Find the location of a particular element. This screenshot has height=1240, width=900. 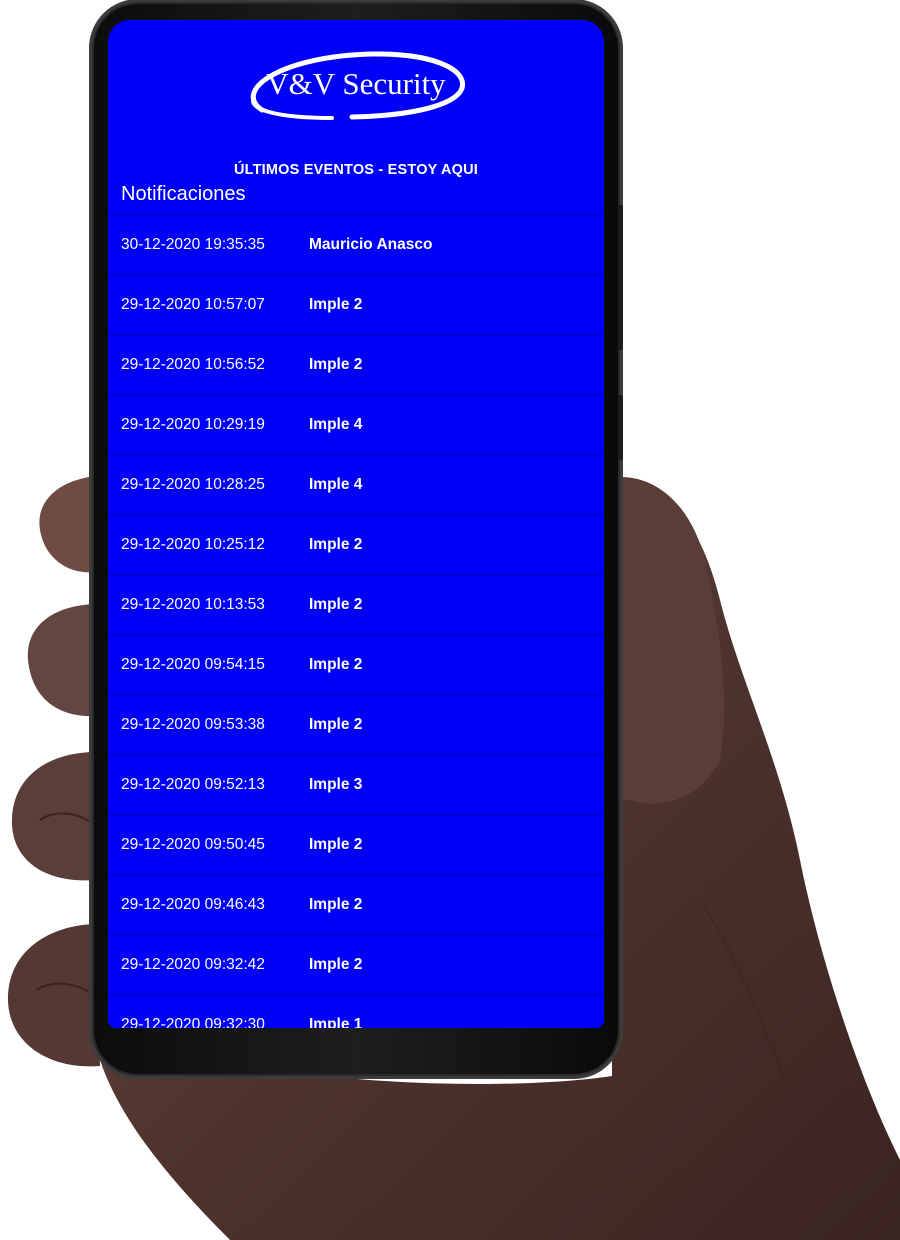

company-logo: V&V Security is located at coordinates (356, 85).